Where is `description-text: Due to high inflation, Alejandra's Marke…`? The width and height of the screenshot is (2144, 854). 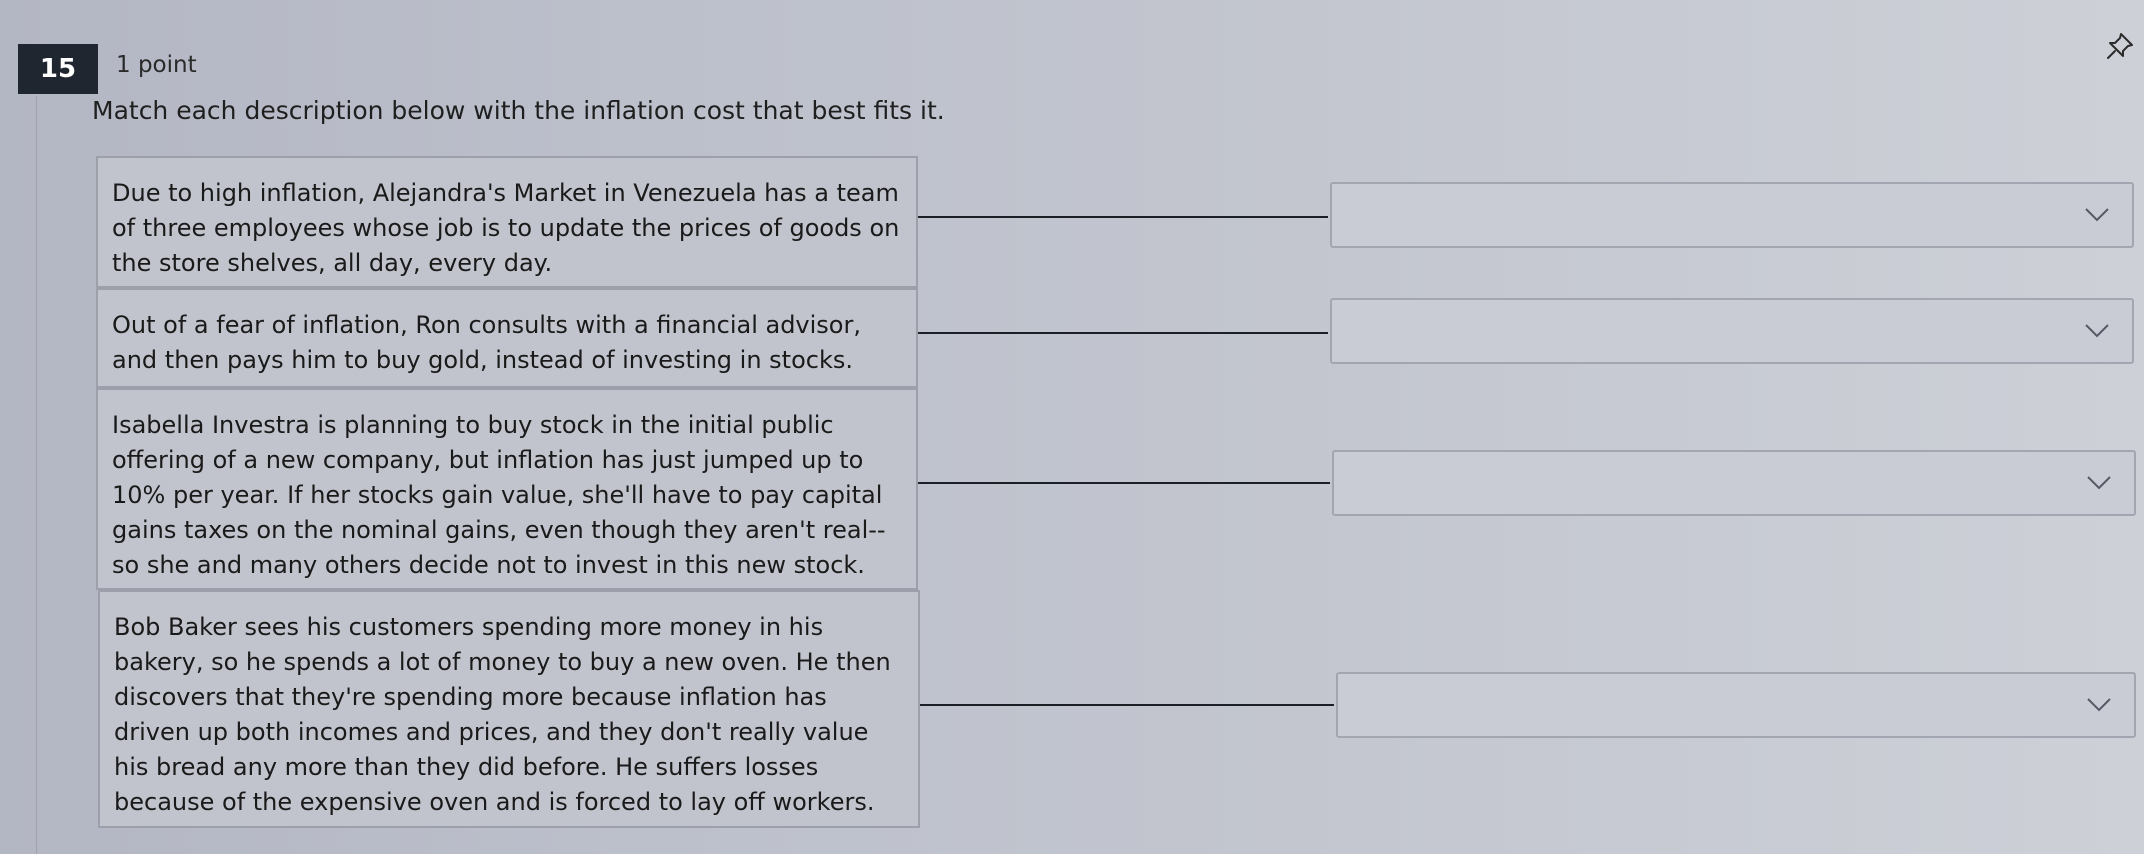 description-text: Due to high inflation, Alejandra's Marke… is located at coordinates (506, 228).